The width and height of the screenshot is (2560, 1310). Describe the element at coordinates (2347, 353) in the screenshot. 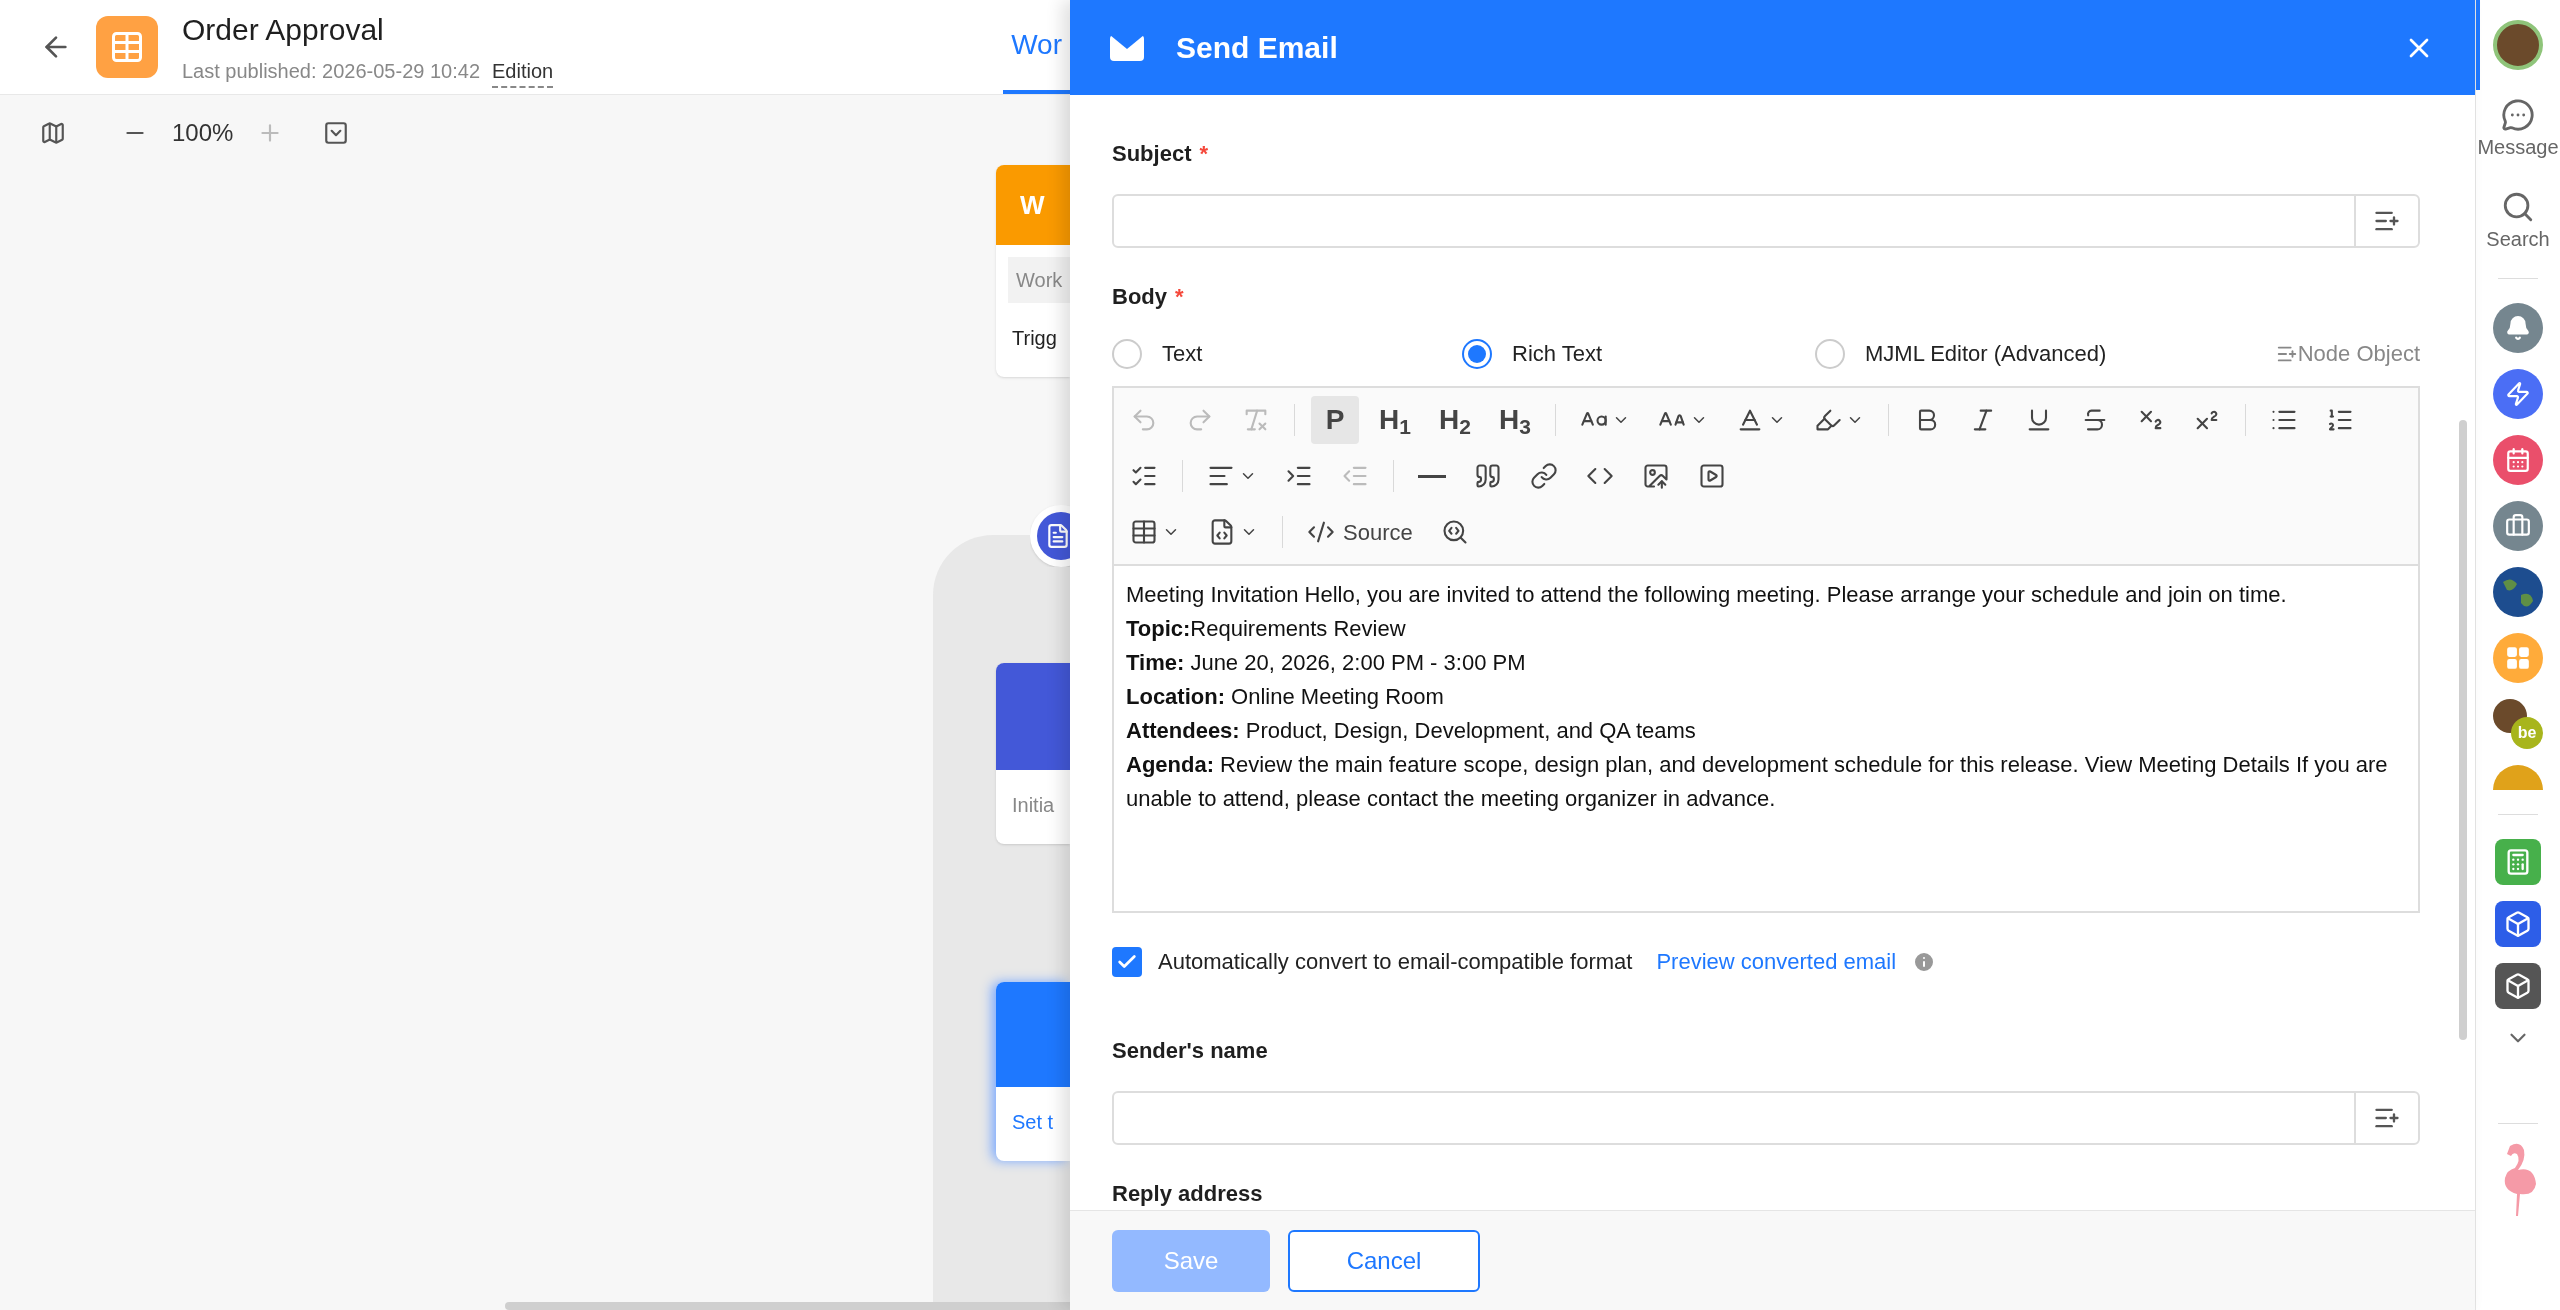

I see `node-object-button: Node Object` at that location.